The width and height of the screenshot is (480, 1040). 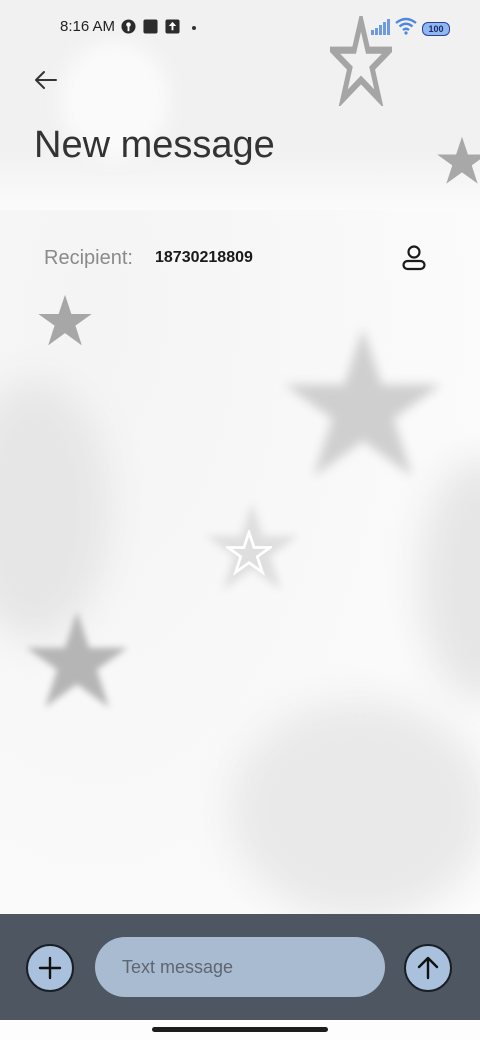 I want to click on recipient-label: Recipient:, so click(x=88, y=258).